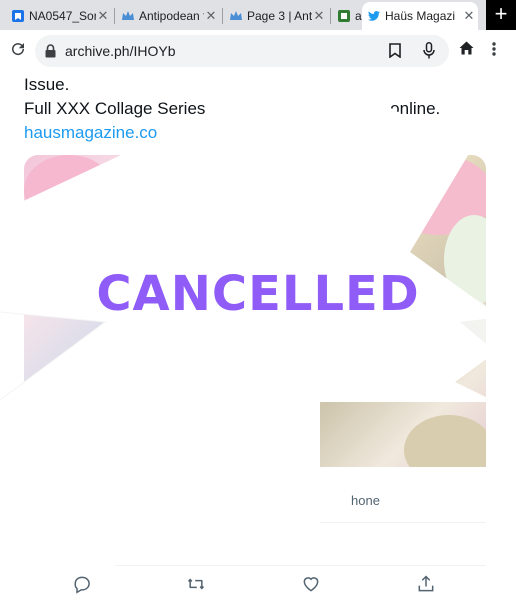 Image resolution: width=516 pixels, height=600 pixels. What do you see at coordinates (50, 51) in the screenshot?
I see `lock-icon` at bounding box center [50, 51].